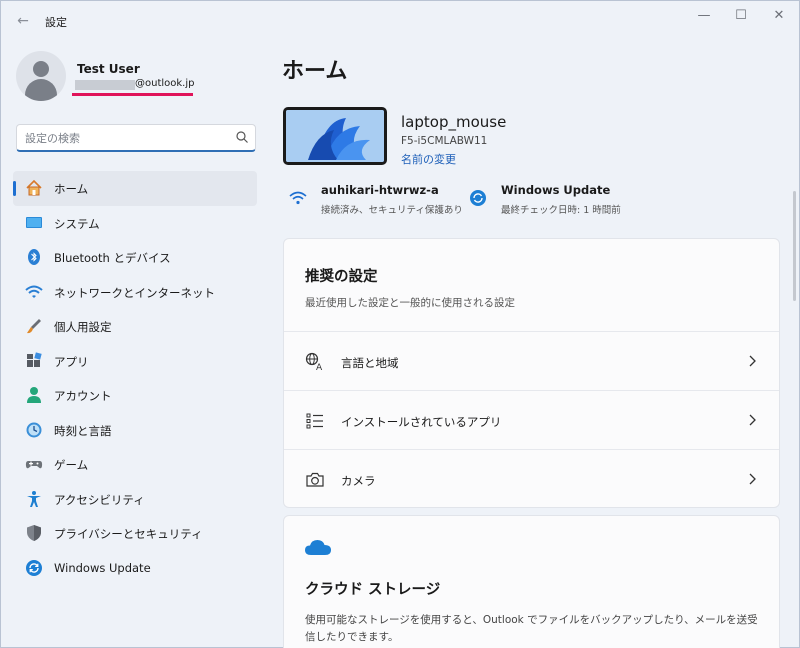 The height and width of the screenshot is (648, 800). I want to click on sidebar-item-label: Windows Update, so click(102, 567).